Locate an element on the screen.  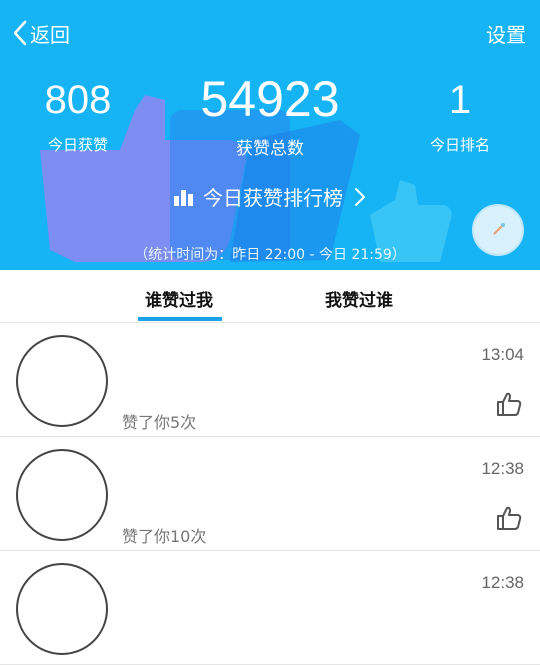
top-bar: 返回 设置 is located at coordinates (270, 33).